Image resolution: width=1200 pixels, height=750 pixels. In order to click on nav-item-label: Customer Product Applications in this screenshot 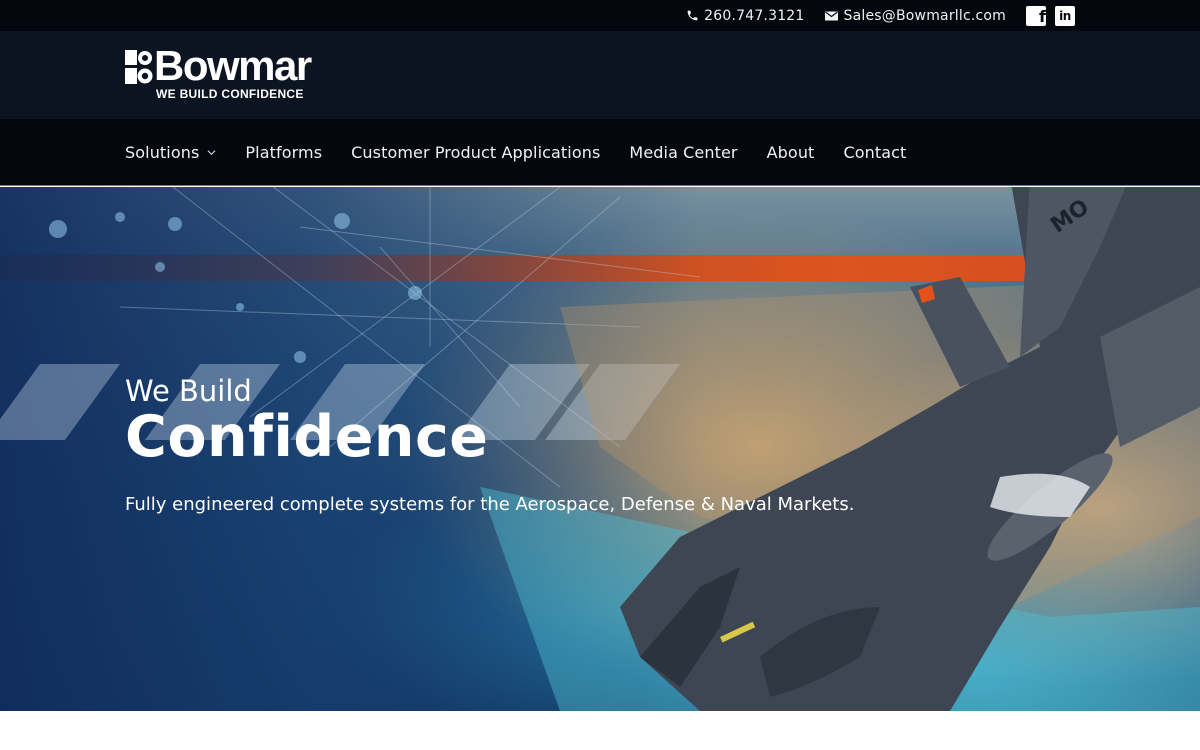, I will do `click(476, 152)`.